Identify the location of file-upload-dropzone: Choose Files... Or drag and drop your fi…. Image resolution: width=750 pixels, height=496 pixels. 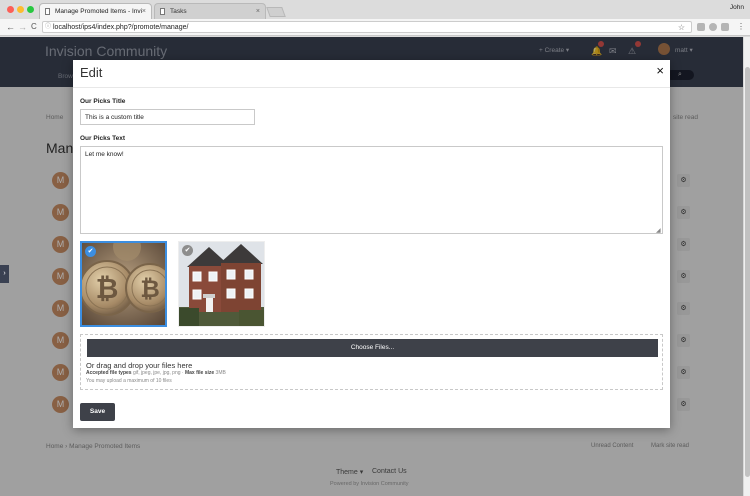
(371, 362).